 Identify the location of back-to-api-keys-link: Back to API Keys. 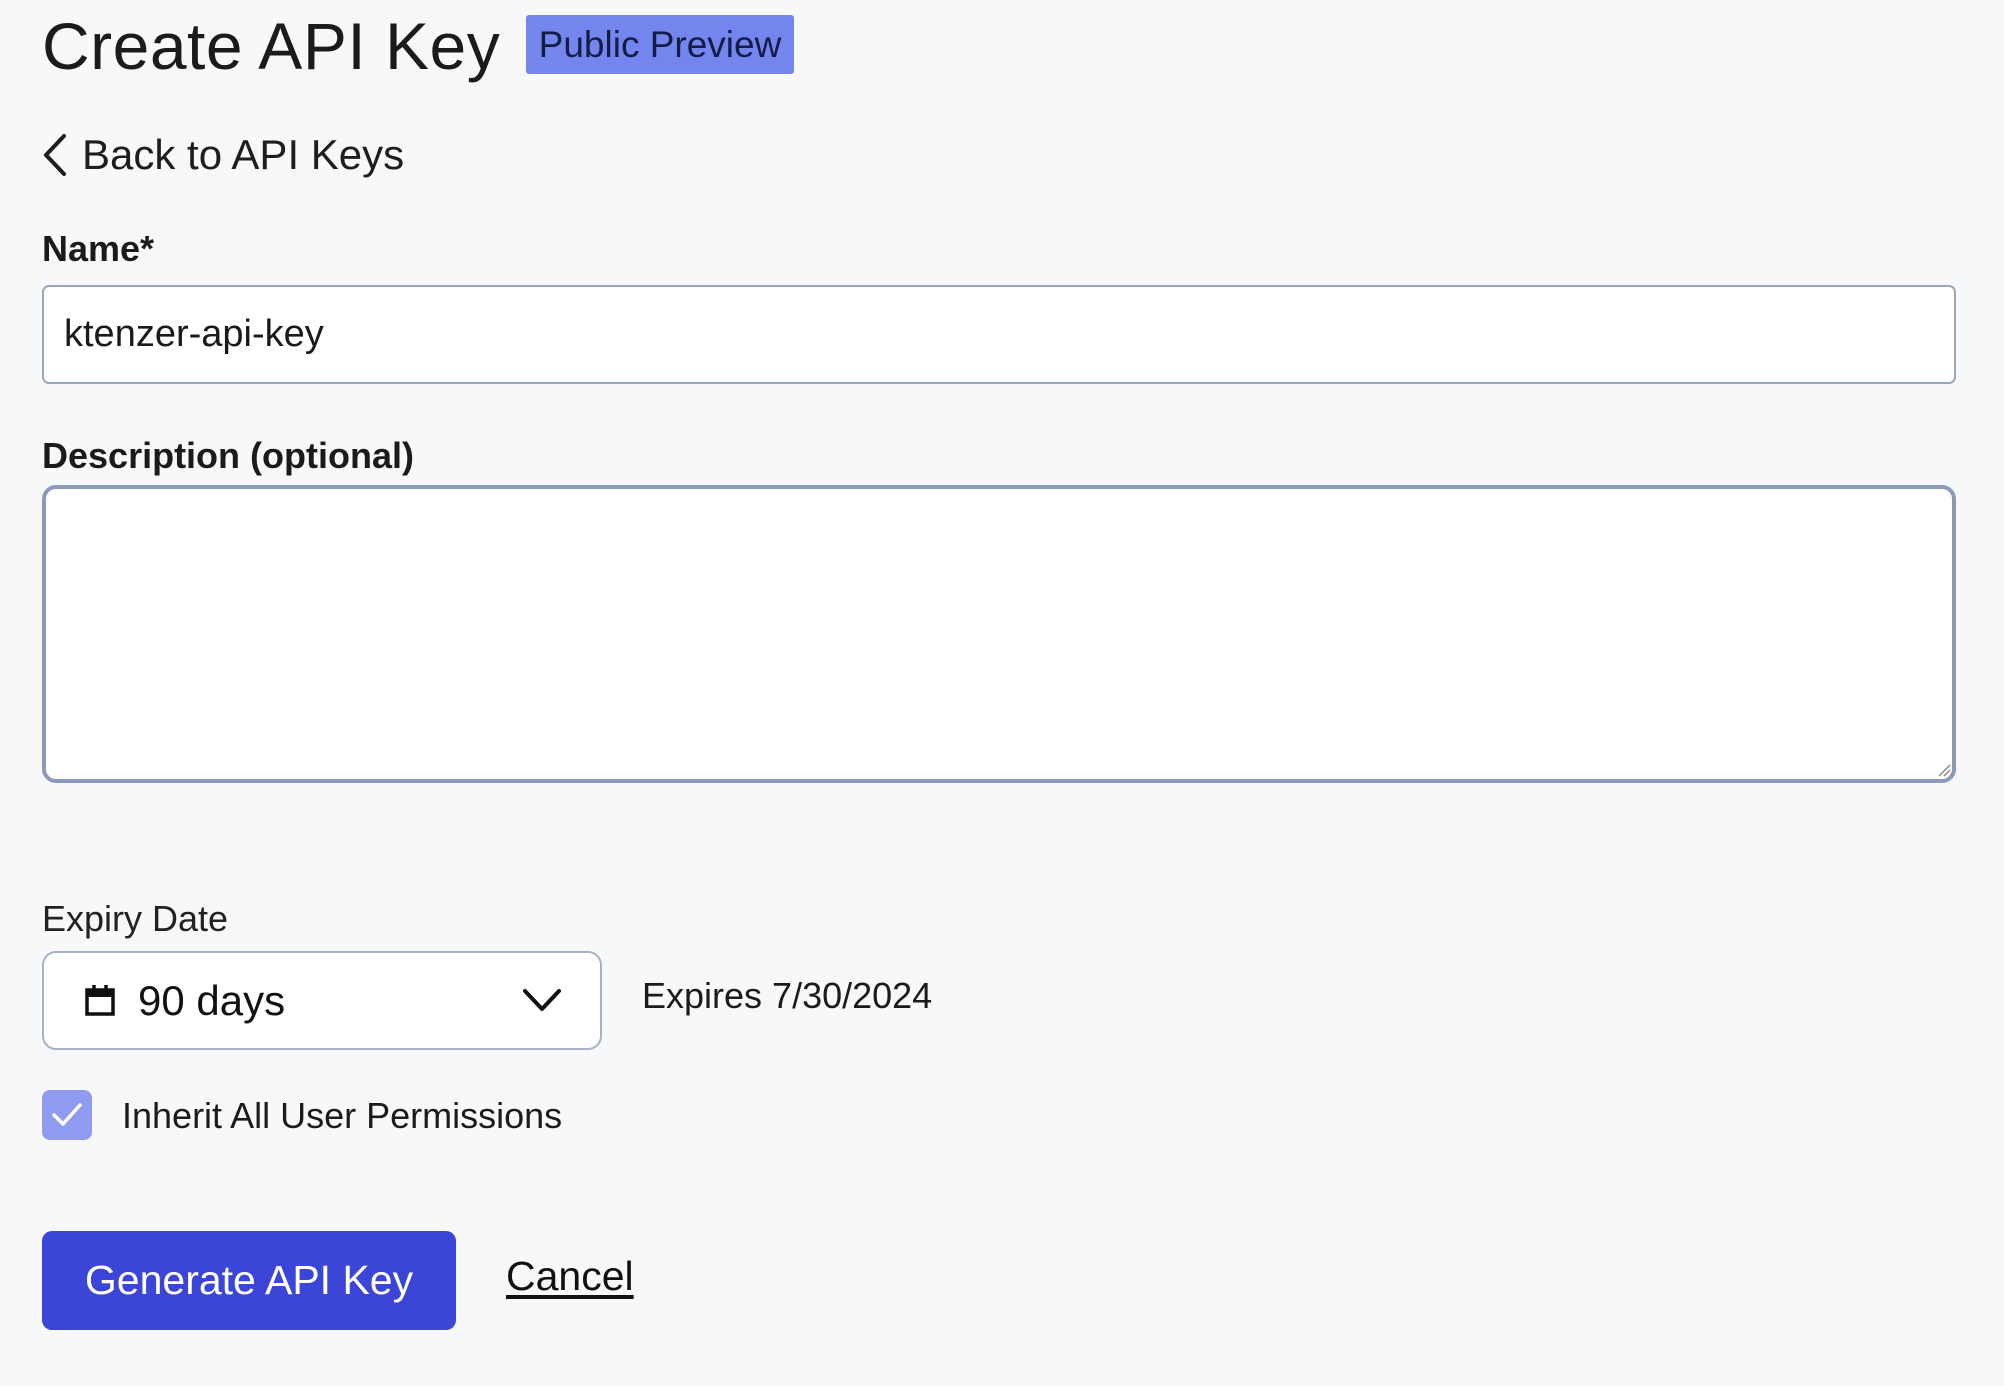
(223, 155).